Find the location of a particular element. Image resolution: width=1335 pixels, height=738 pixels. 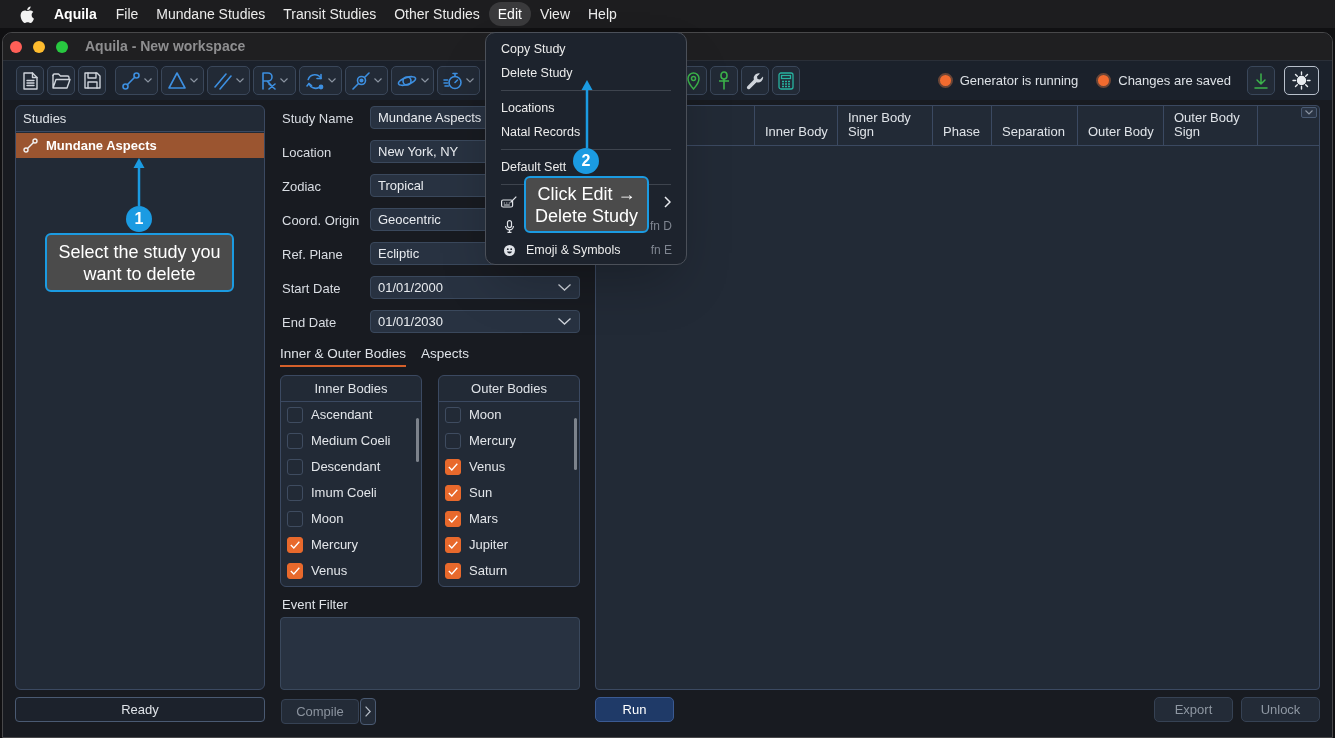

checkbox-label: Imum Coeli is located at coordinates (344, 493).